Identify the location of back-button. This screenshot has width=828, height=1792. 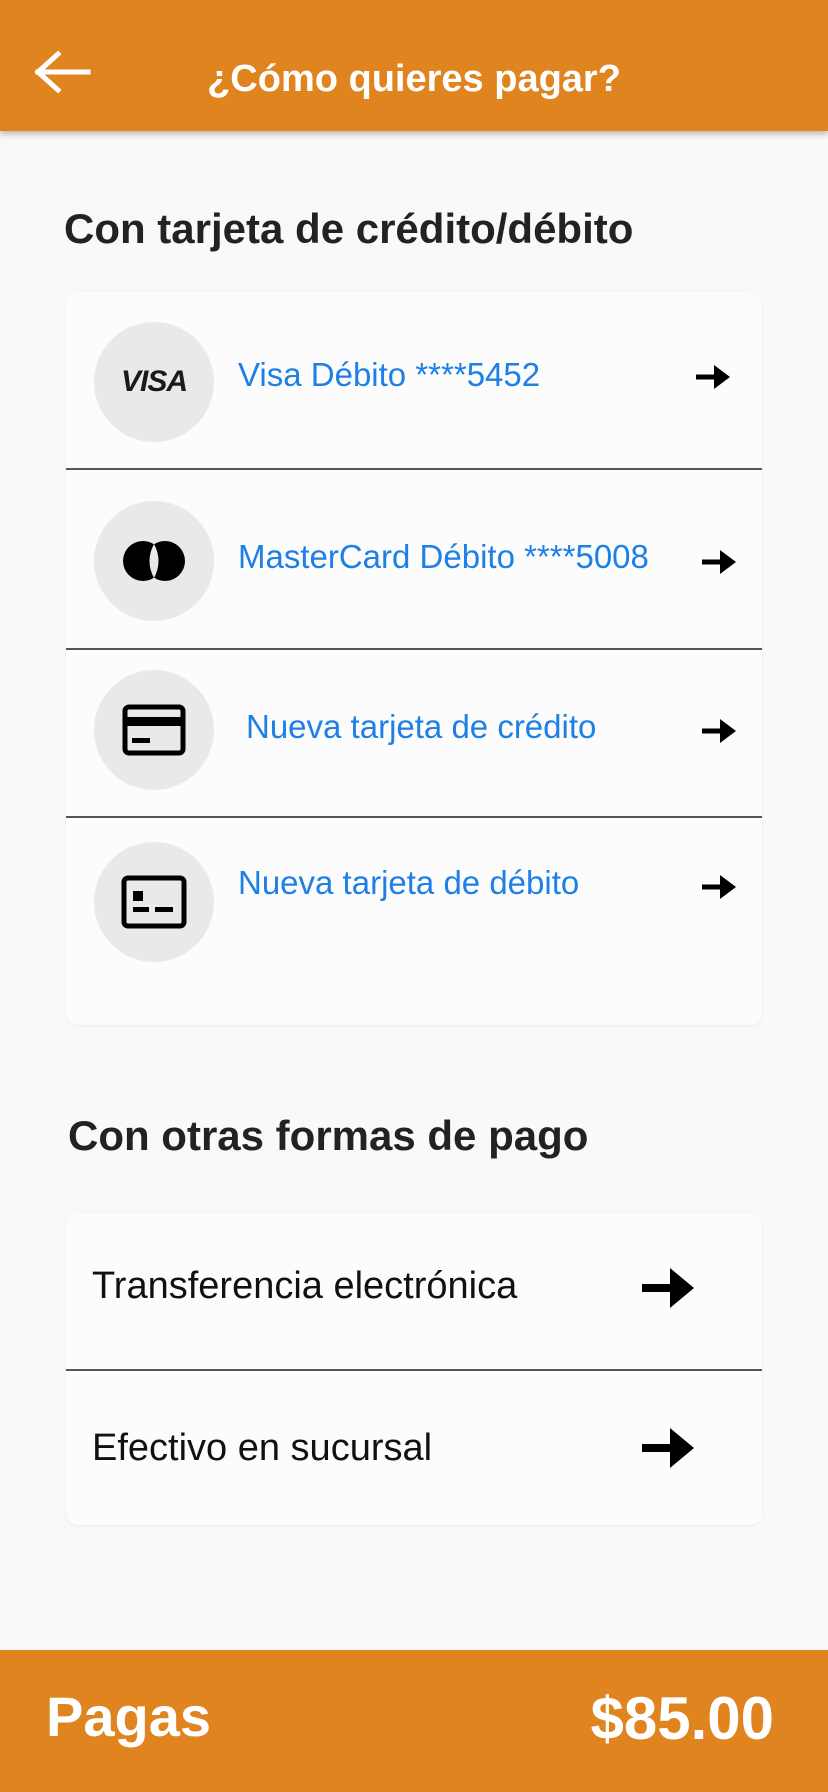
(60, 72).